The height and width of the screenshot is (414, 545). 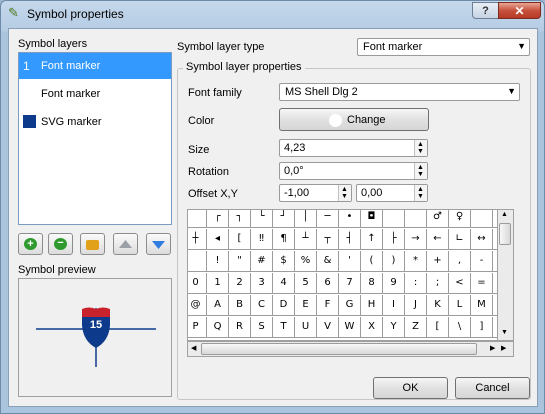 What do you see at coordinates (485, 10) in the screenshot?
I see `help-button: ?` at bounding box center [485, 10].